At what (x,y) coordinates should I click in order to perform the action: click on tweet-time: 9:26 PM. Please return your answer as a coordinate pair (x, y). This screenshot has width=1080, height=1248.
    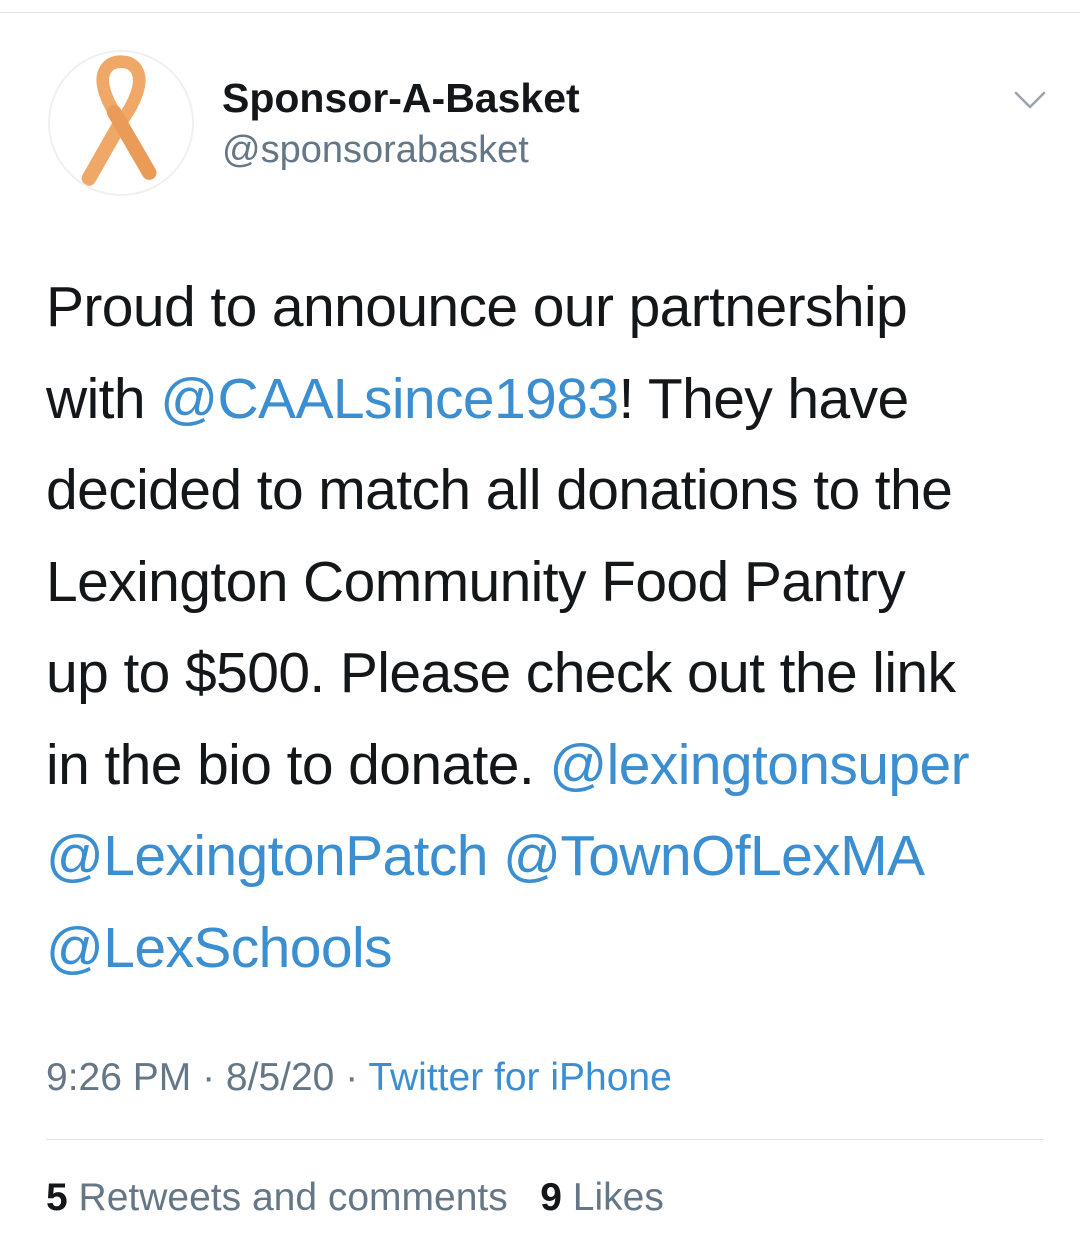
    Looking at the image, I should click on (118, 1077).